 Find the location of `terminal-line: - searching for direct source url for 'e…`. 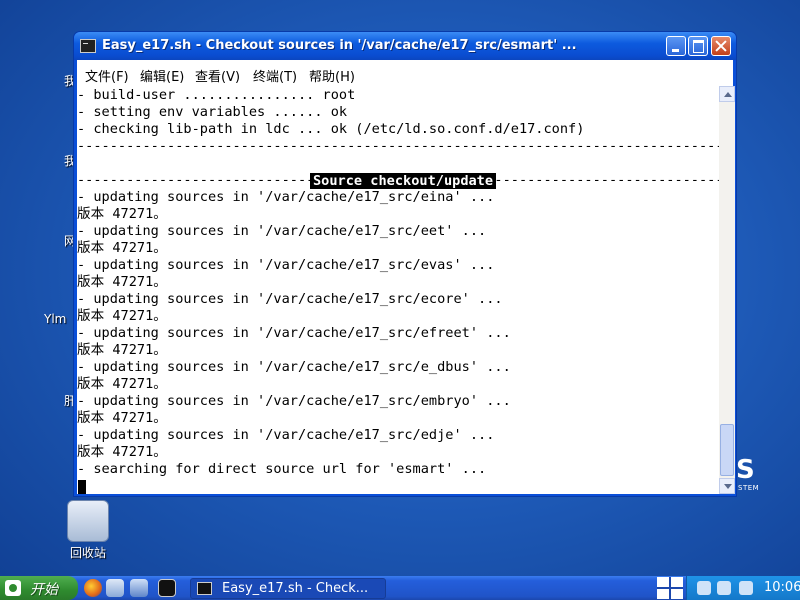

terminal-line: - searching for direct source url for 'e… is located at coordinates (282, 469).